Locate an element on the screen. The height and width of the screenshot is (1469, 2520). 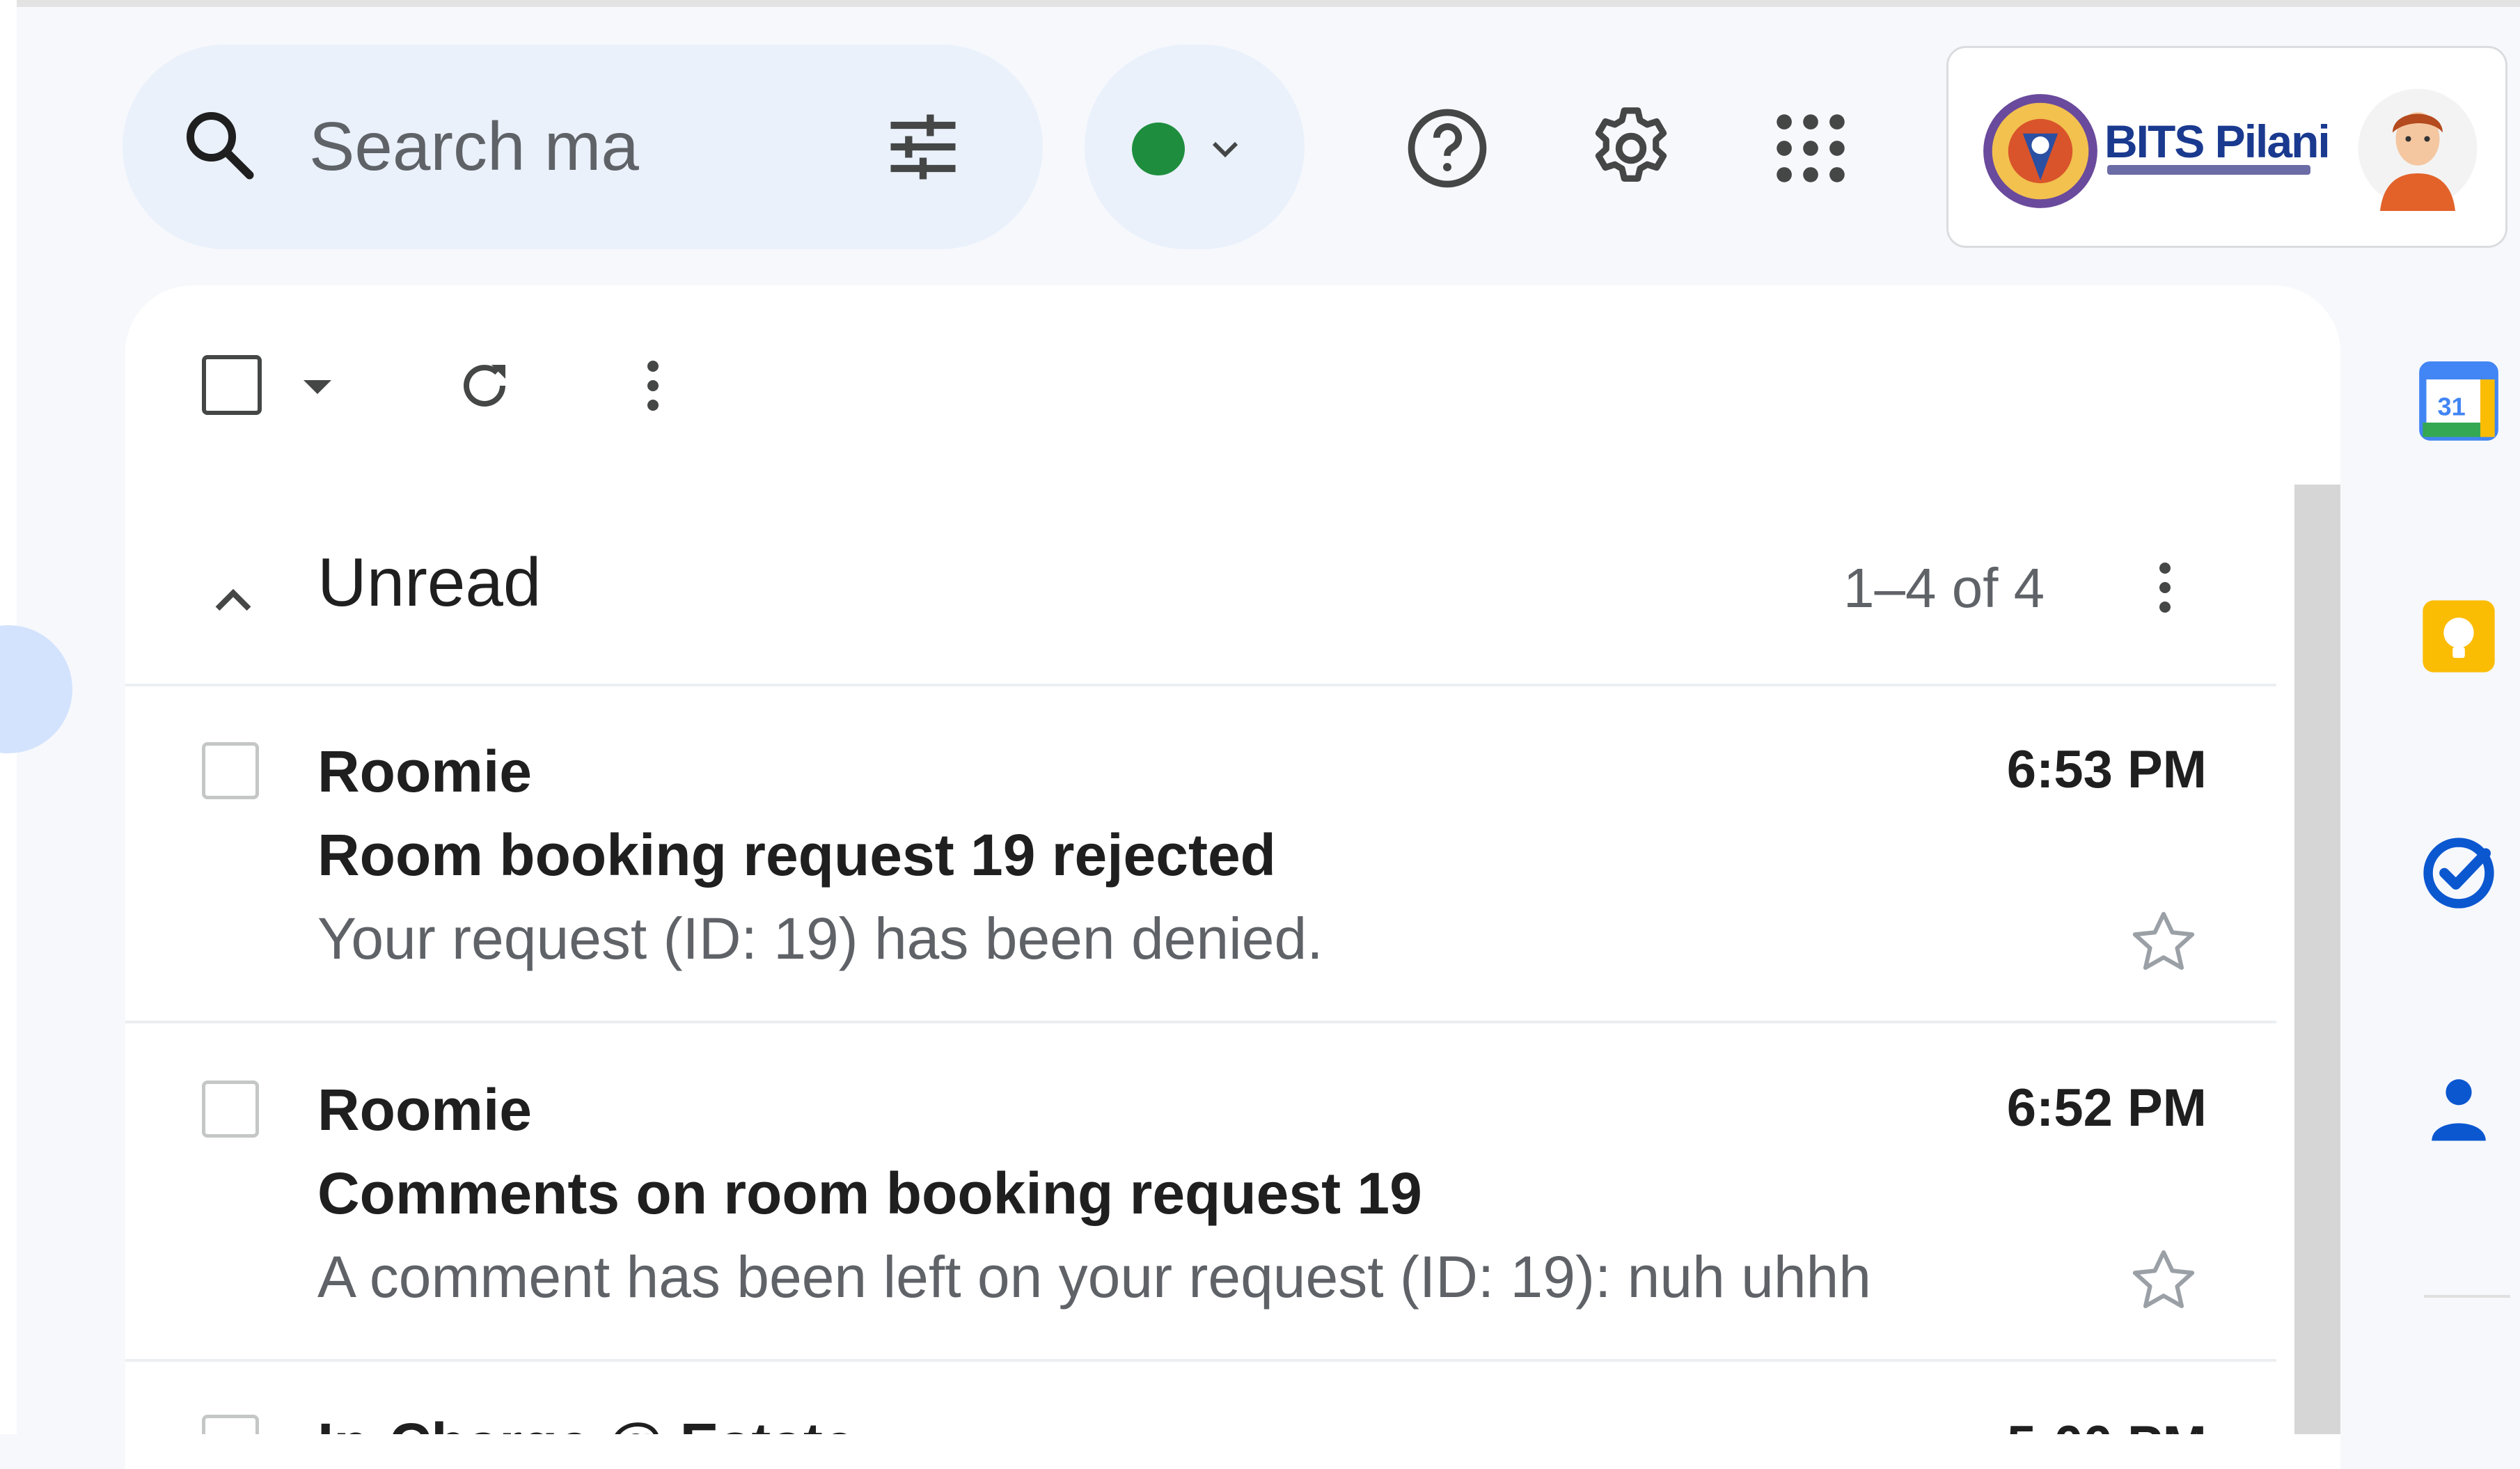
avatar is located at coordinates (2417, 148).